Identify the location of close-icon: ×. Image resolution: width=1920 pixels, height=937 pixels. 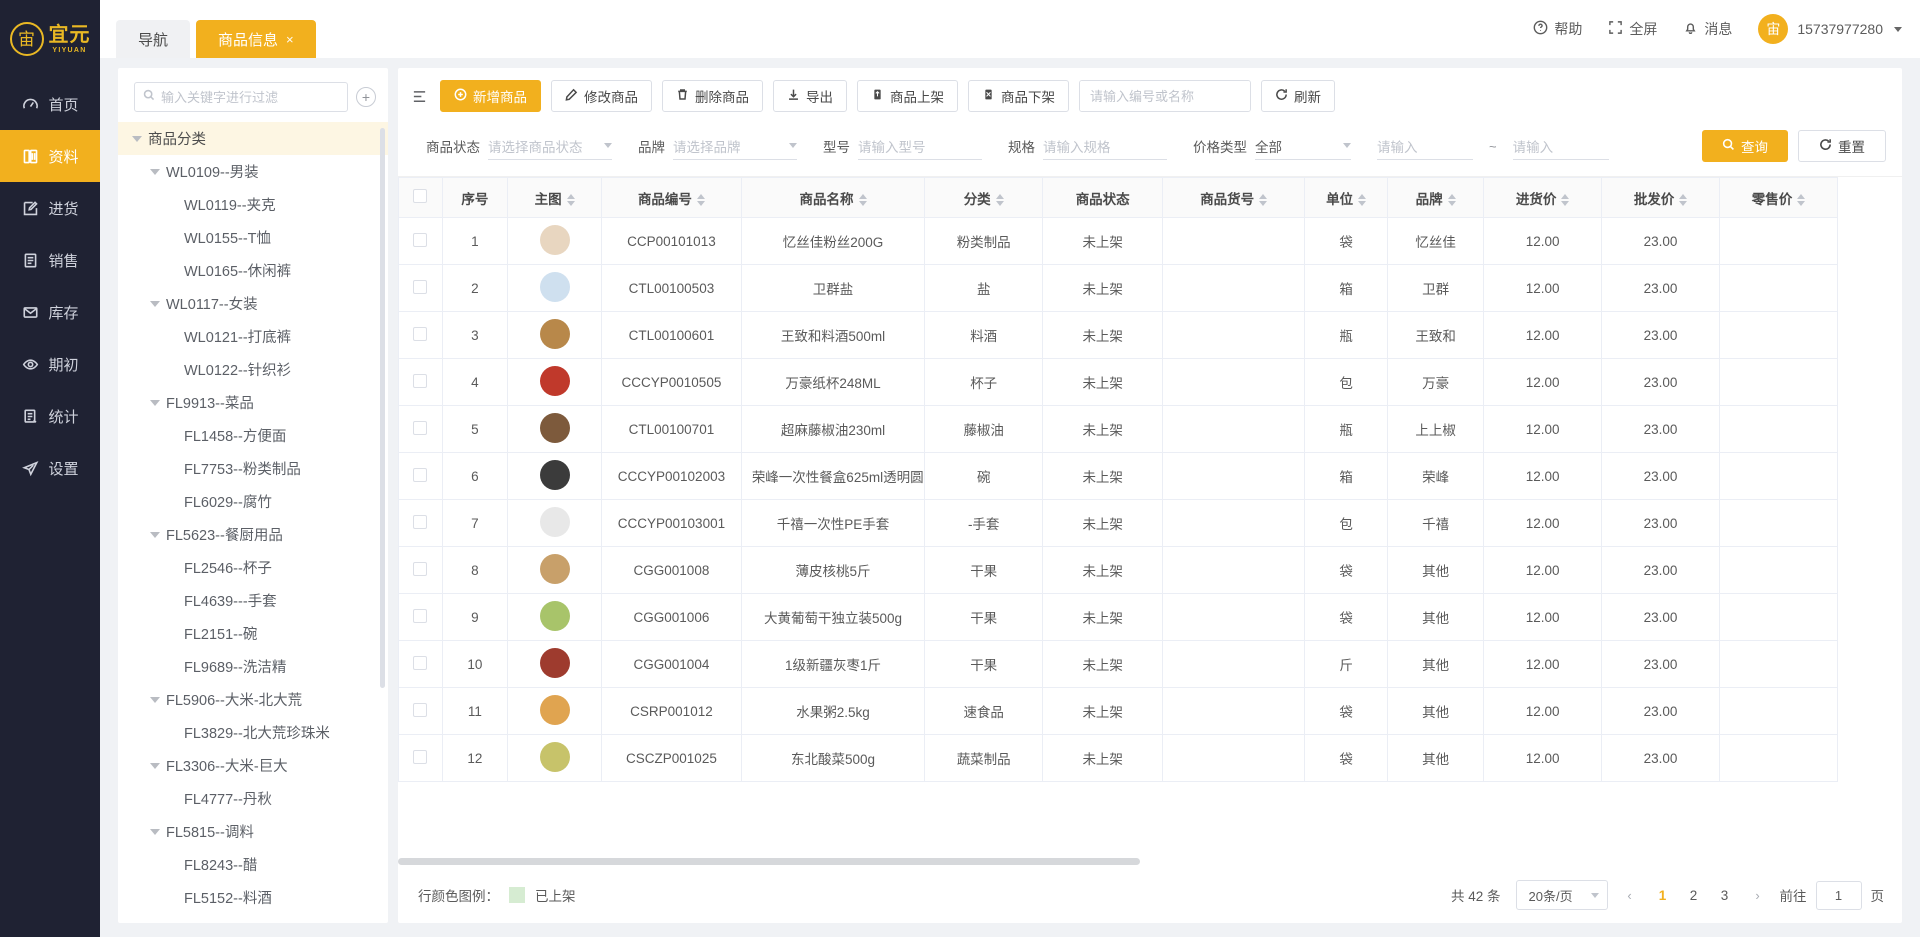
(290, 39).